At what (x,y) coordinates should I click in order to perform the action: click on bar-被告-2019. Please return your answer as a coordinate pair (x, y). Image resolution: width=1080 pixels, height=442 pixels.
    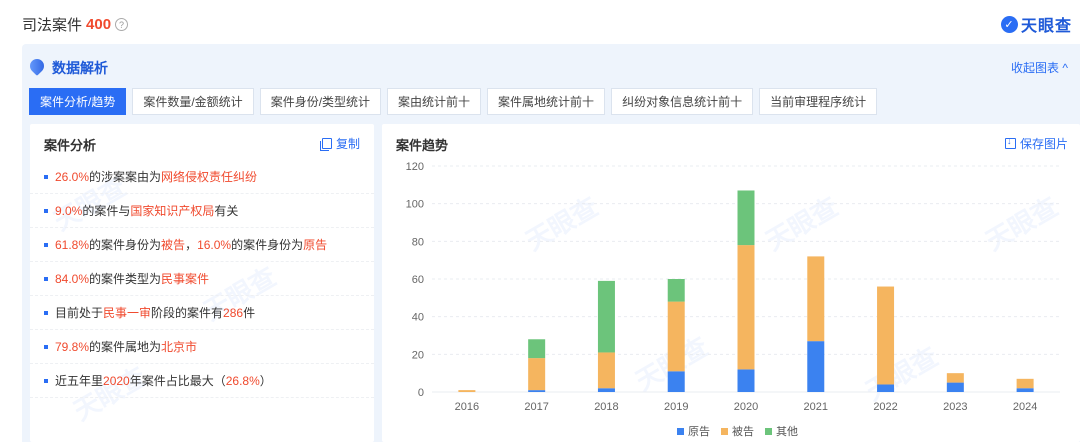
    Looking at the image, I should click on (676, 336).